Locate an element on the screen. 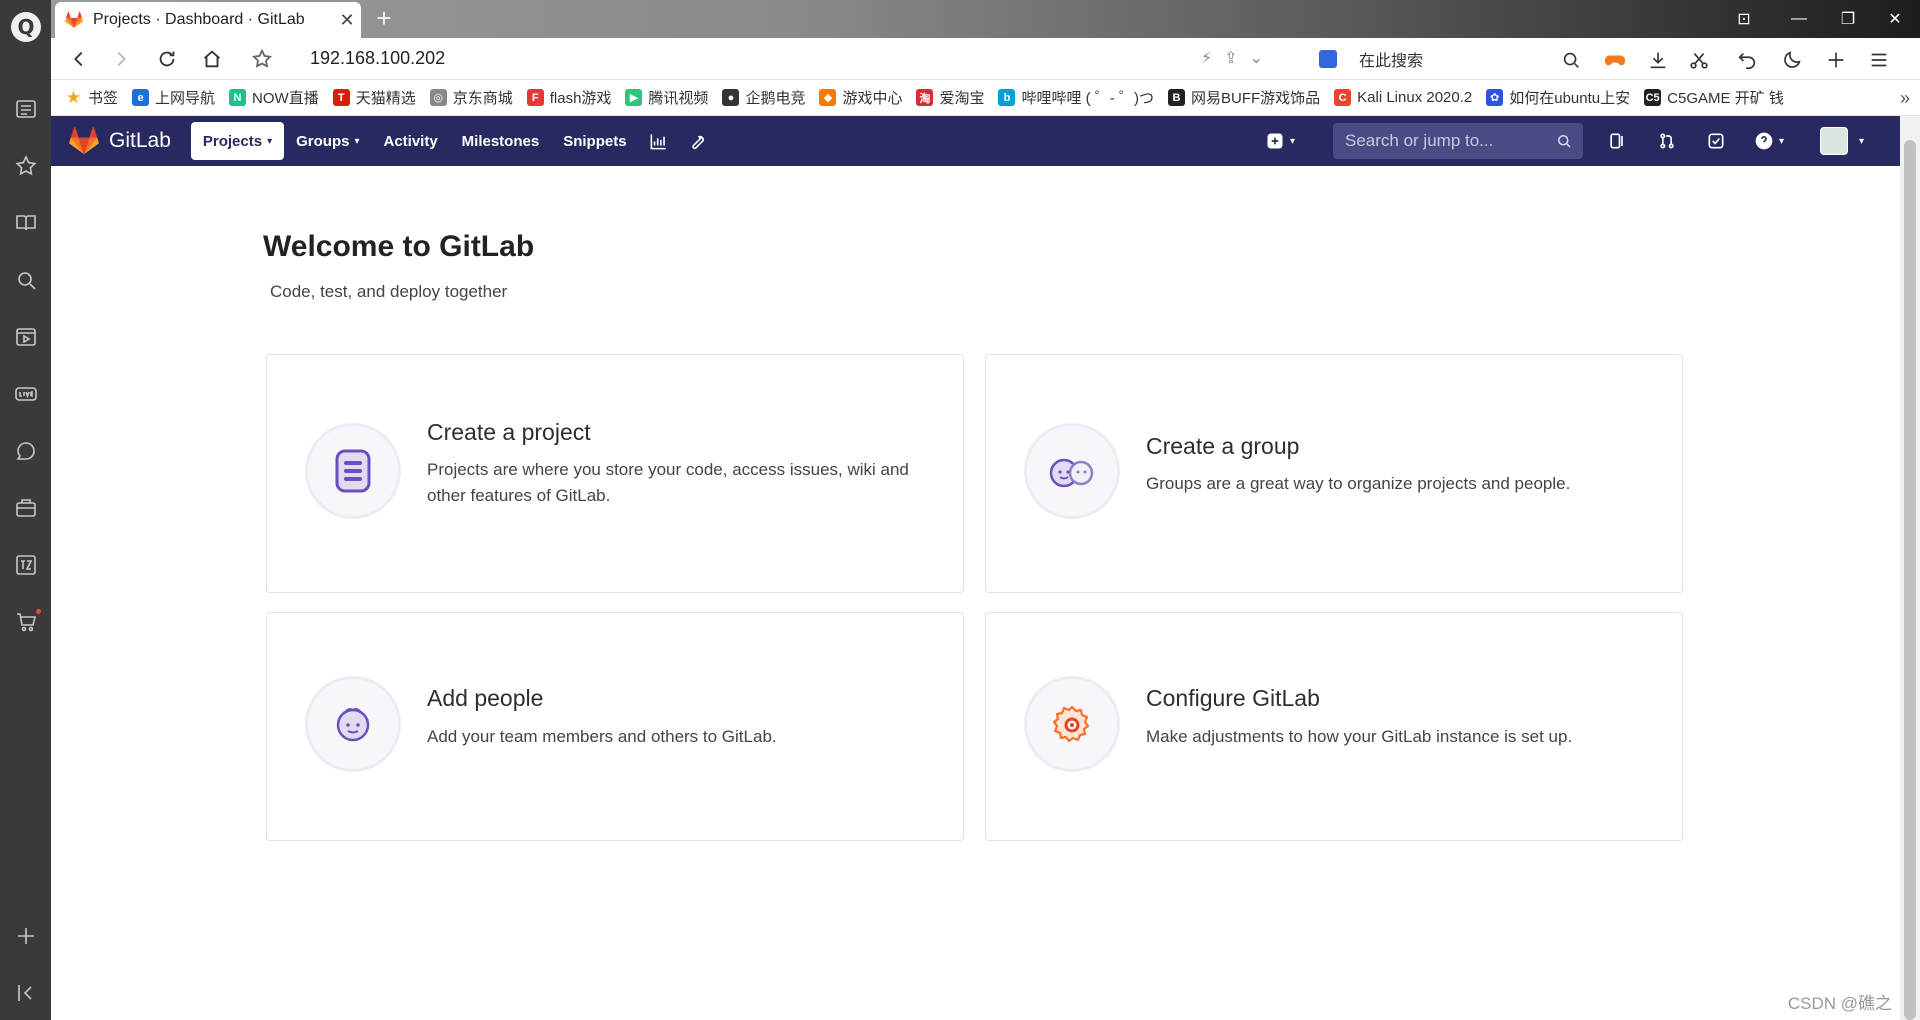 This screenshot has height=1020, width=1920. download-icon is located at coordinates (1658, 60).